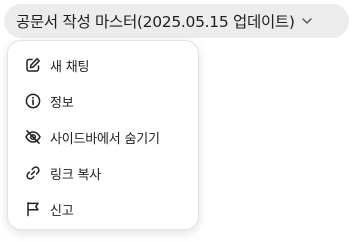  I want to click on menu-item-hide-from-sidebar: 사이드바에서 숨기기, so click(103, 137).